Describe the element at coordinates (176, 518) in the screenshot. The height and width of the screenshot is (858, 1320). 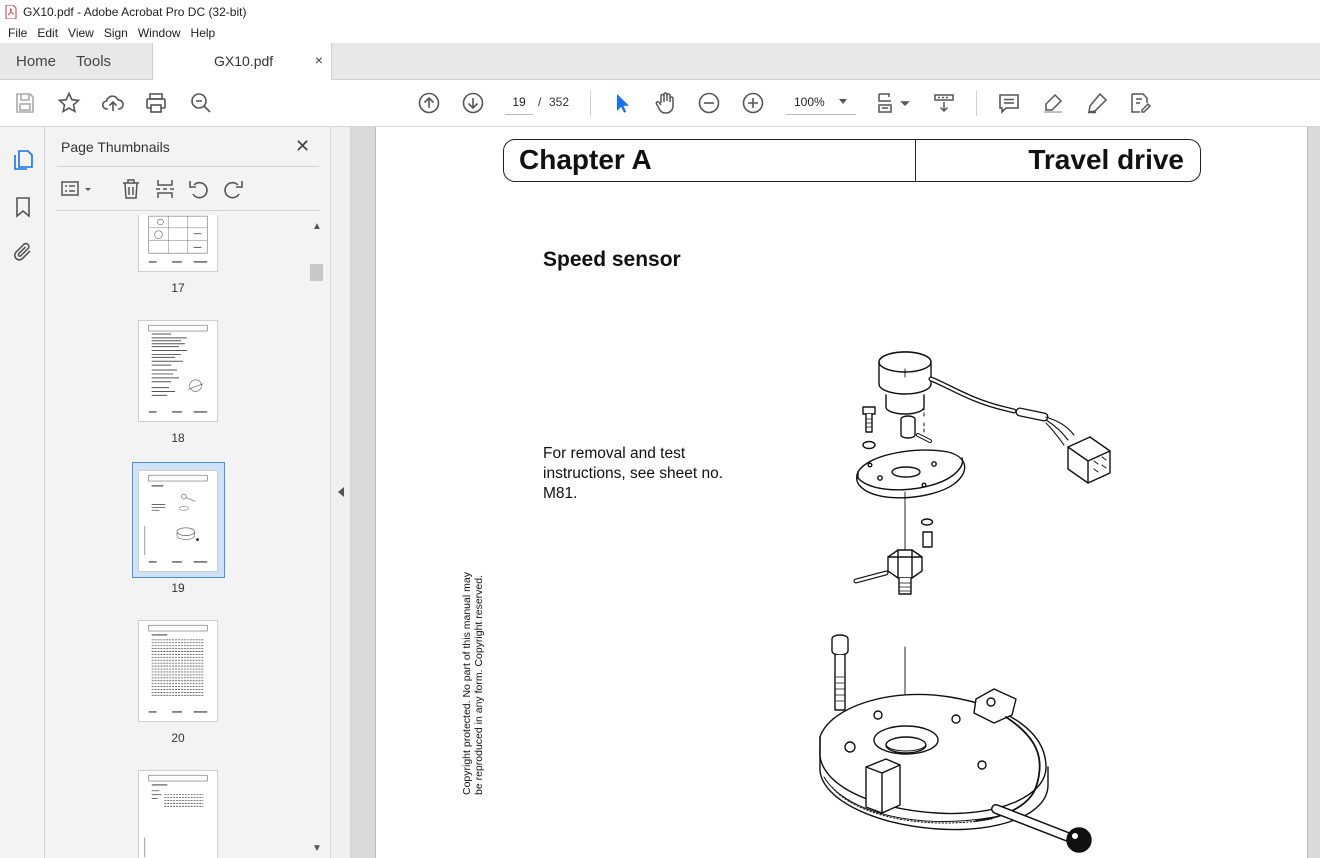
I see `thumbnail-page-19-preview` at that location.